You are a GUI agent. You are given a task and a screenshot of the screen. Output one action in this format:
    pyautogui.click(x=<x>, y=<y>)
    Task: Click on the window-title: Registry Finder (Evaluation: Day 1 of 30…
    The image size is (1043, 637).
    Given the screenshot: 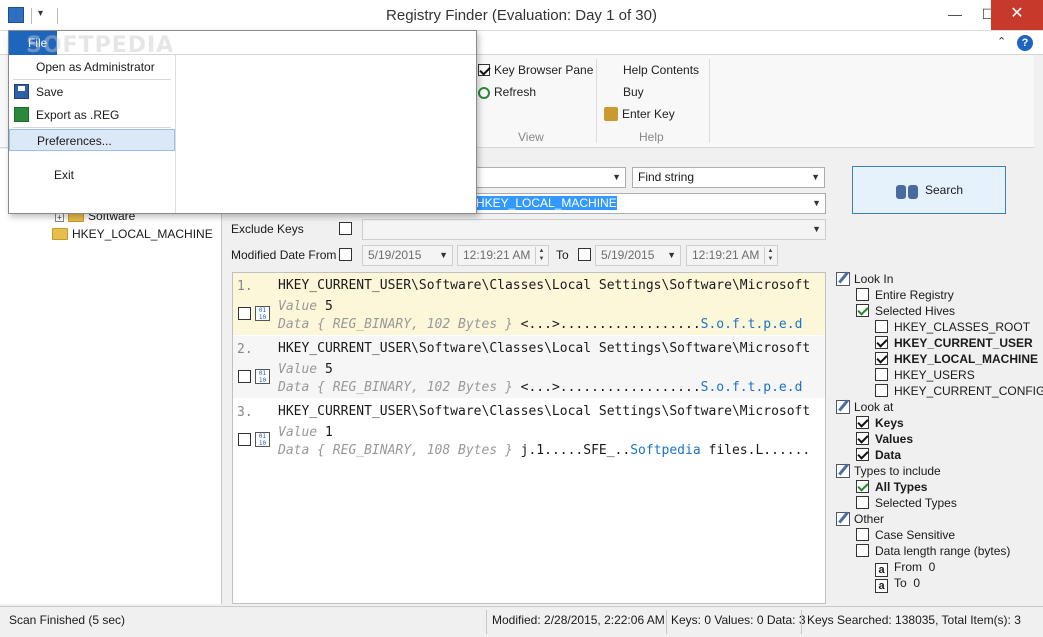 What is the action you would take?
    pyautogui.click(x=521, y=15)
    